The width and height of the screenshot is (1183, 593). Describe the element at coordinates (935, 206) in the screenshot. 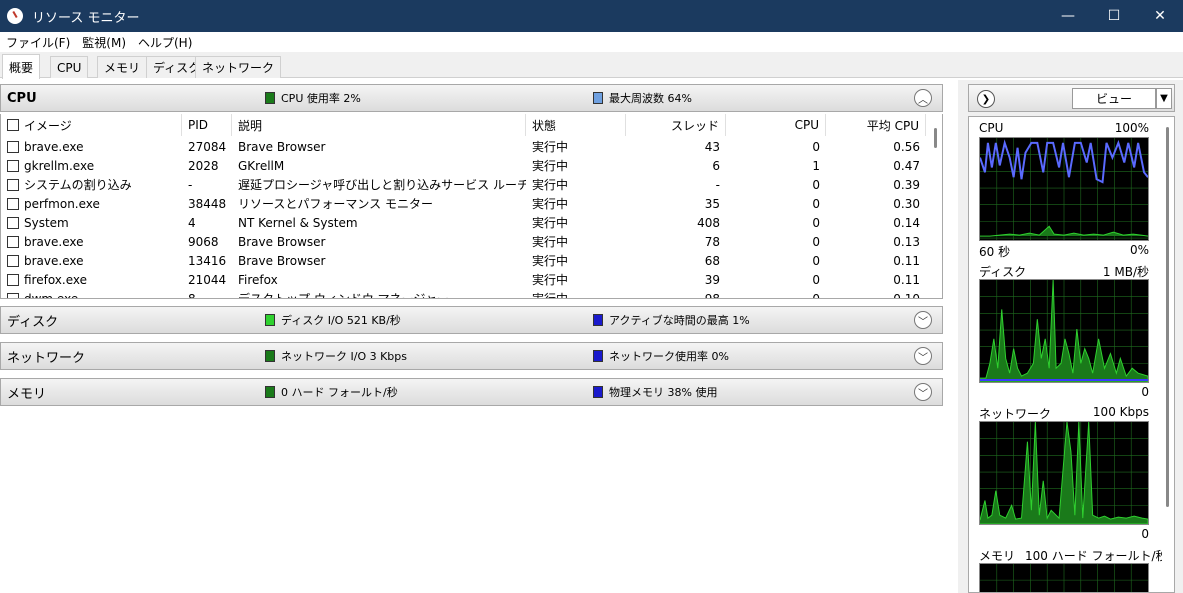

I see `table-scrollbar` at that location.